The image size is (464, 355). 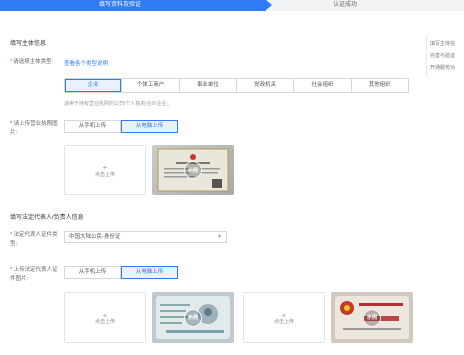 I want to click on license-label-text: * 请上传营业执照图片:, so click(x=34, y=128).